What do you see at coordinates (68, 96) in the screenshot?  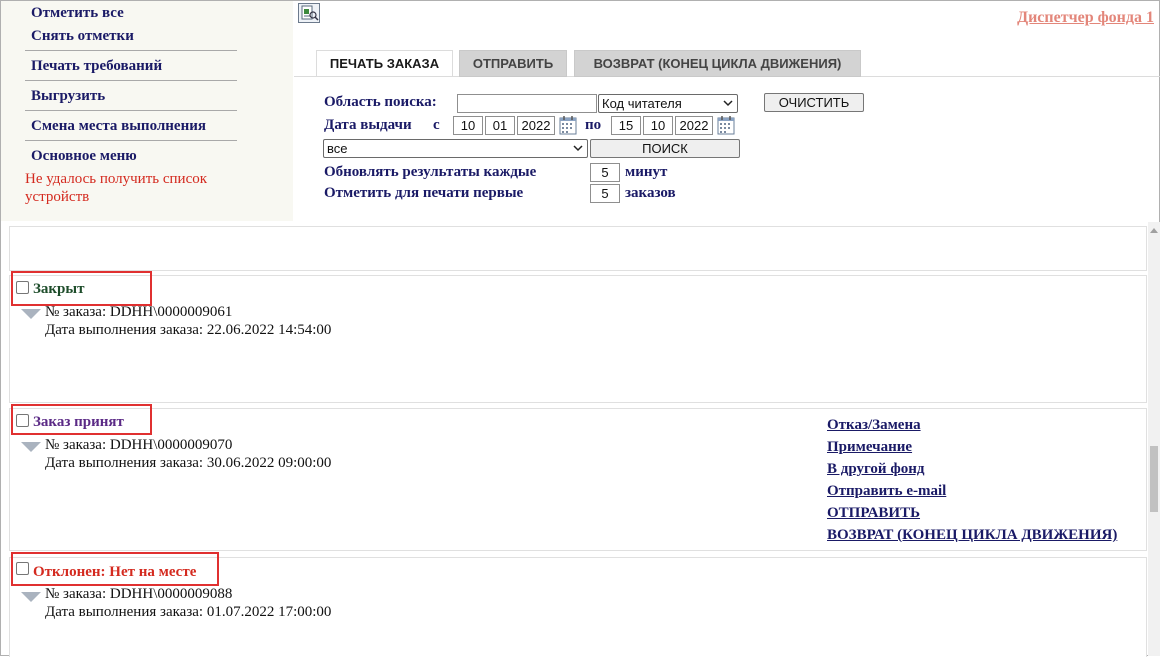 I see `export-link: Выгрузить` at bounding box center [68, 96].